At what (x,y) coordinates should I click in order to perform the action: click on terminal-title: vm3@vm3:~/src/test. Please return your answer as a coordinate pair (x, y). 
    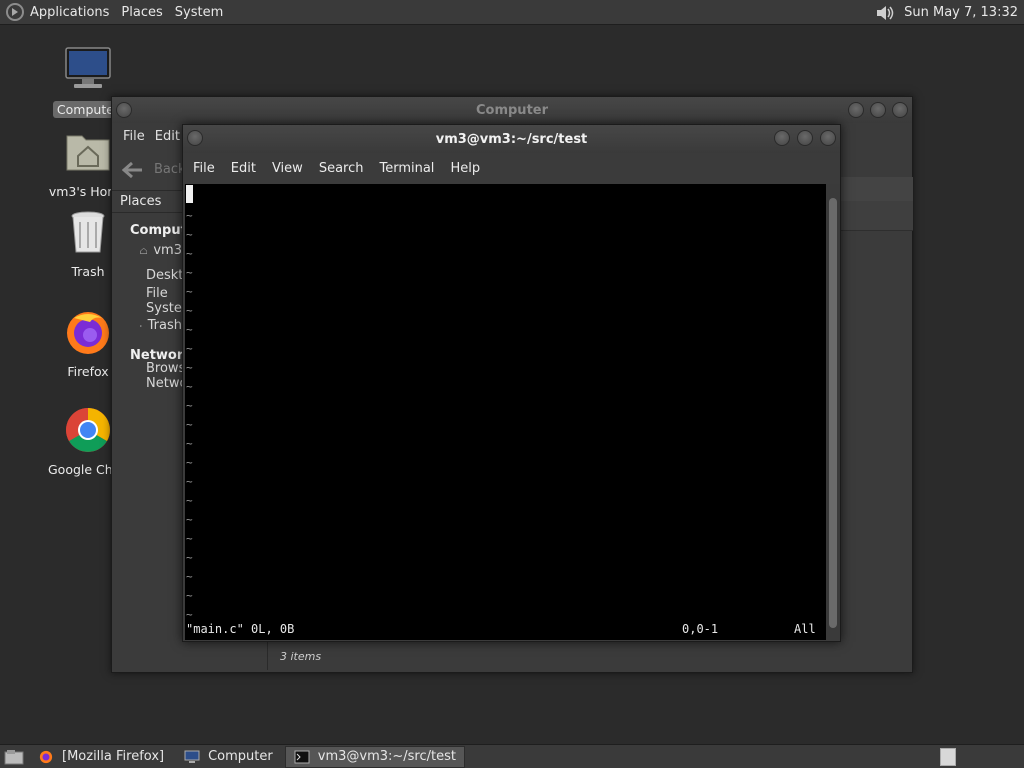
    Looking at the image, I should click on (511, 139).